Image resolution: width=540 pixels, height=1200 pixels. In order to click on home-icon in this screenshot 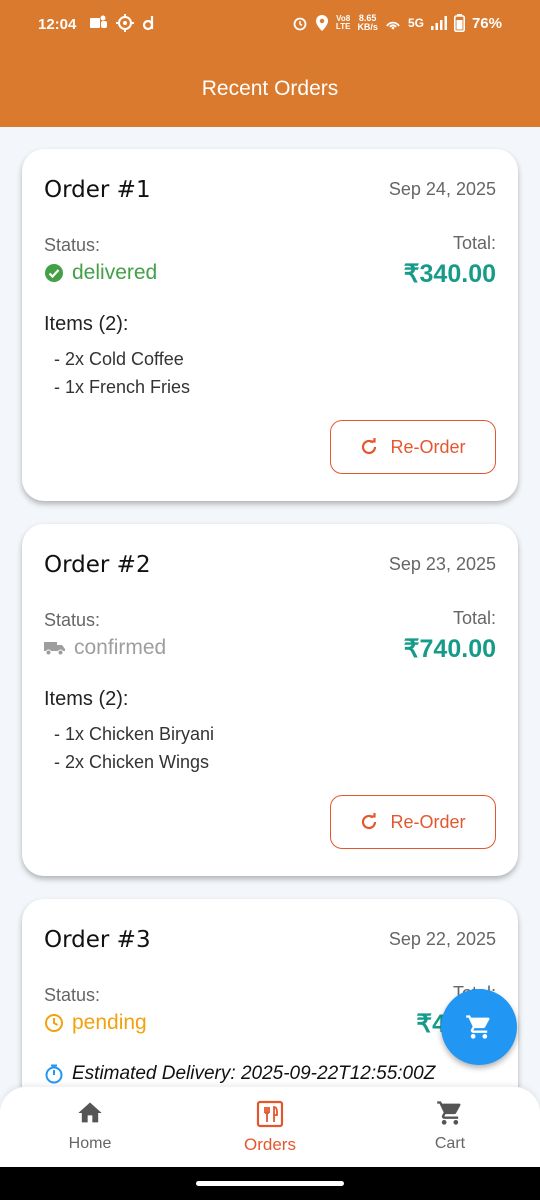, I will do `click(90, 1112)`.